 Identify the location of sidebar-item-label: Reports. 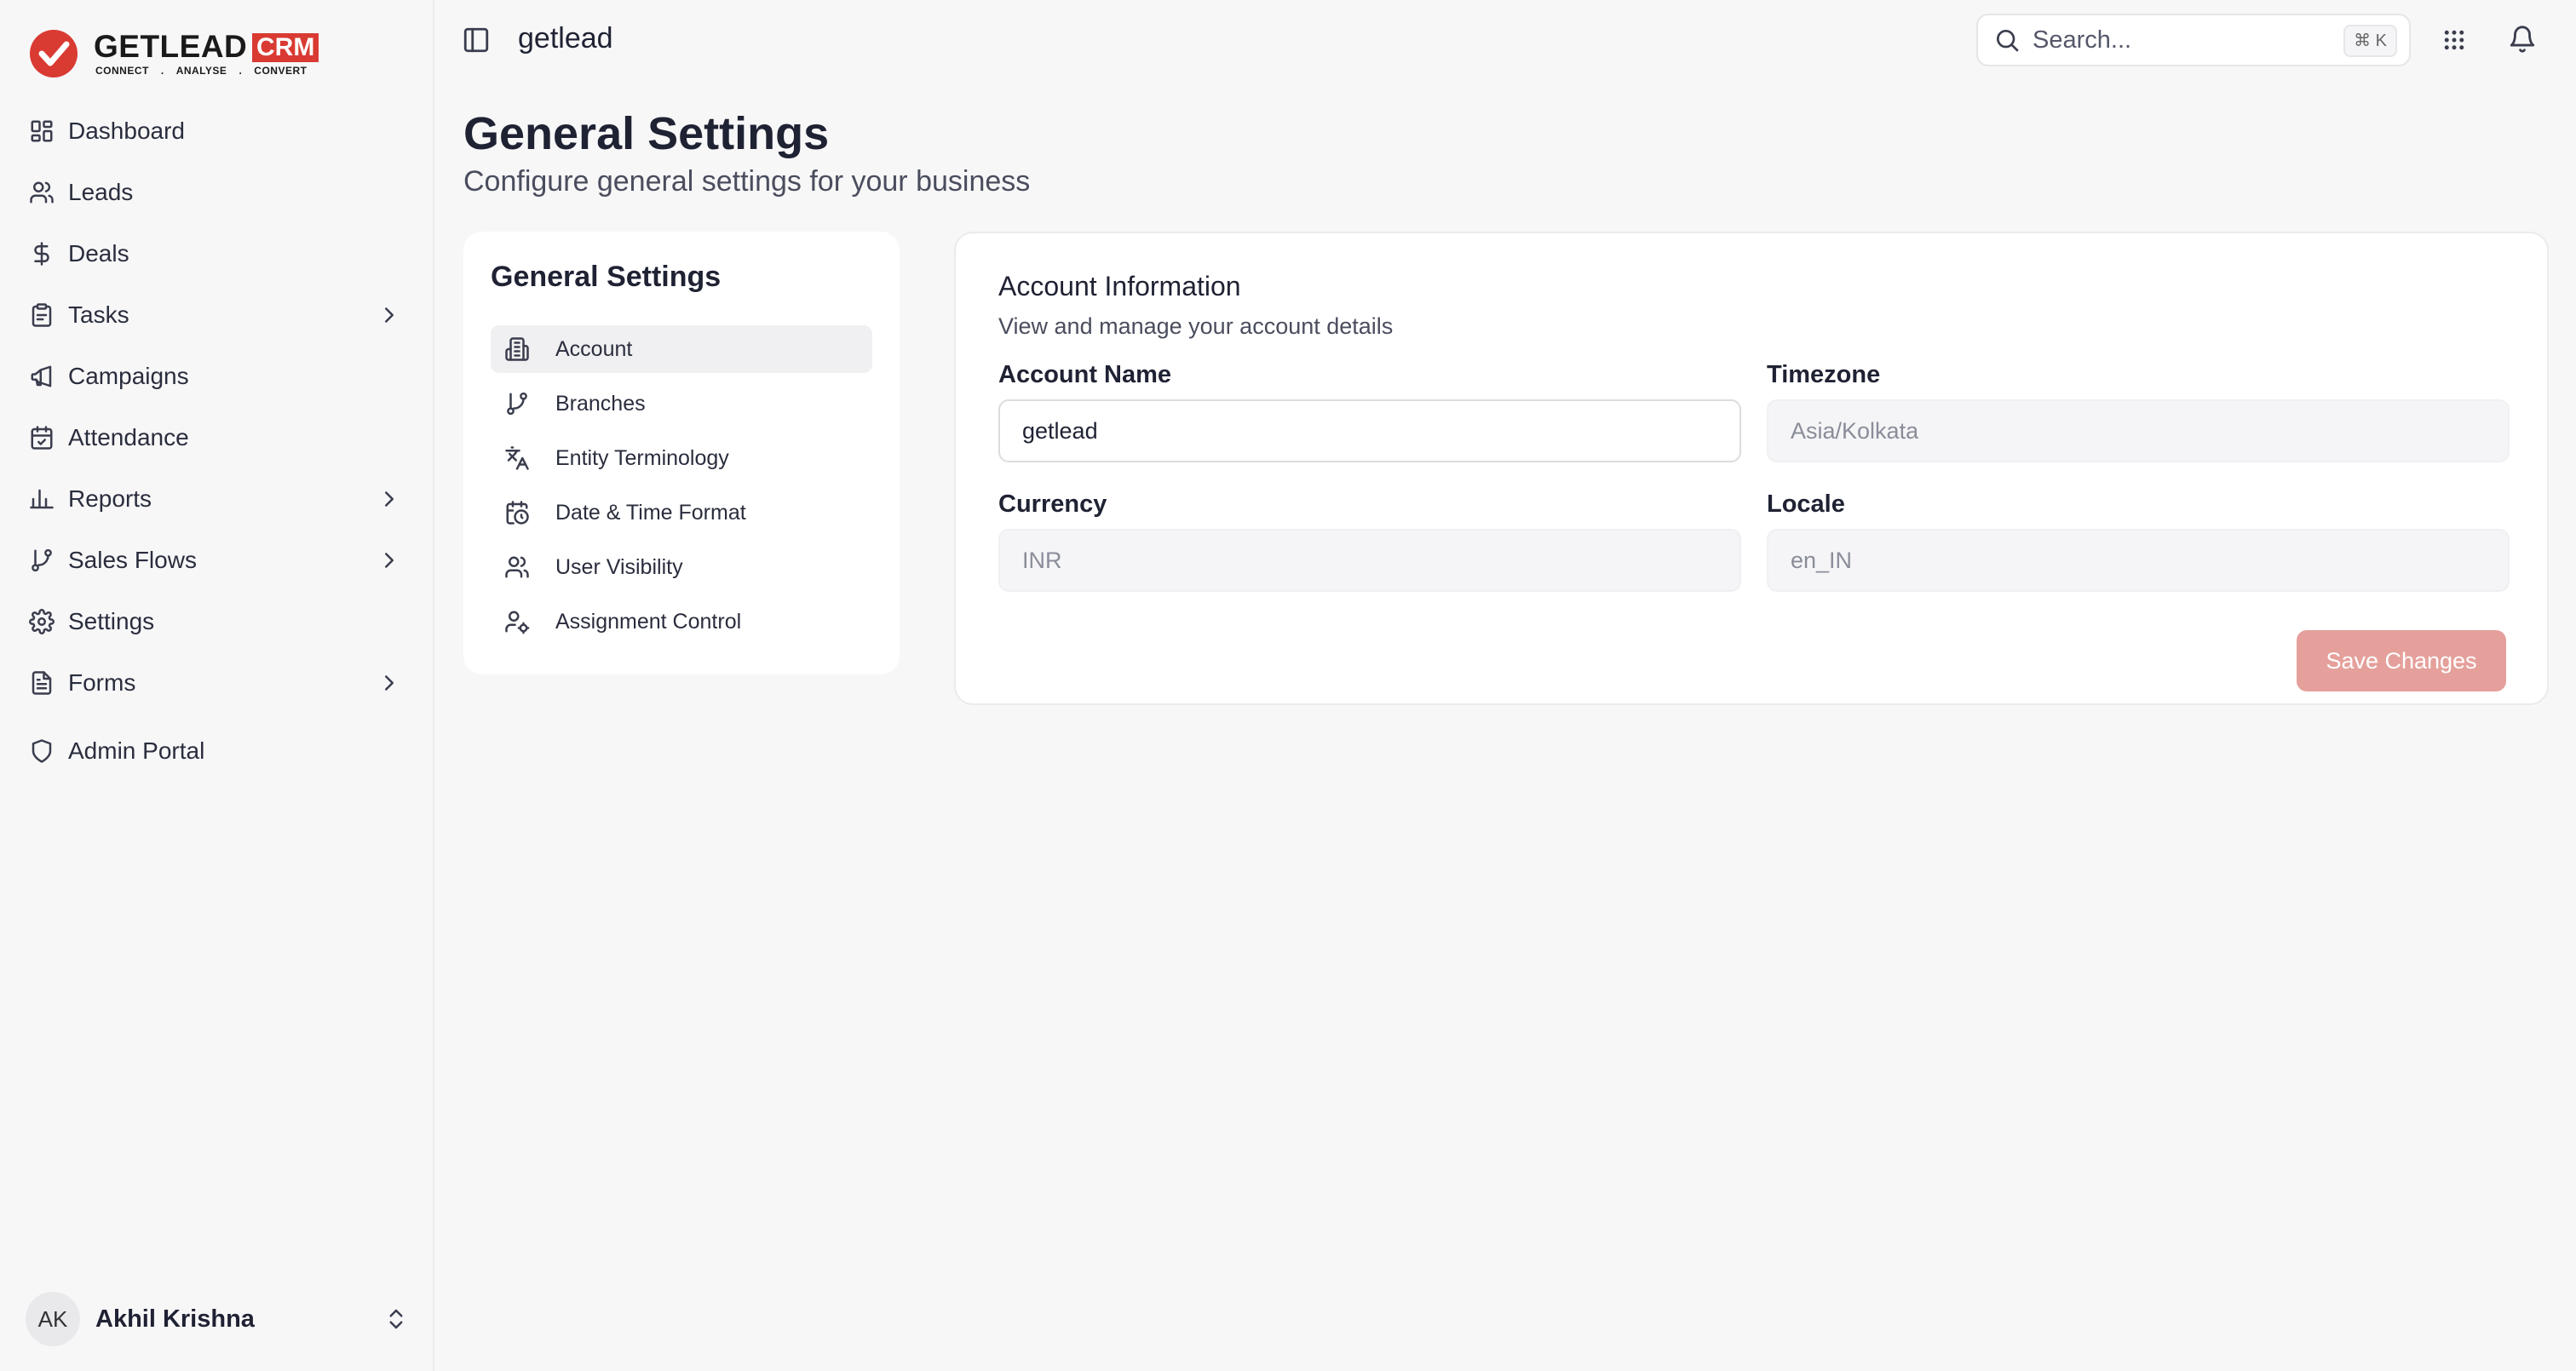
(110, 498).